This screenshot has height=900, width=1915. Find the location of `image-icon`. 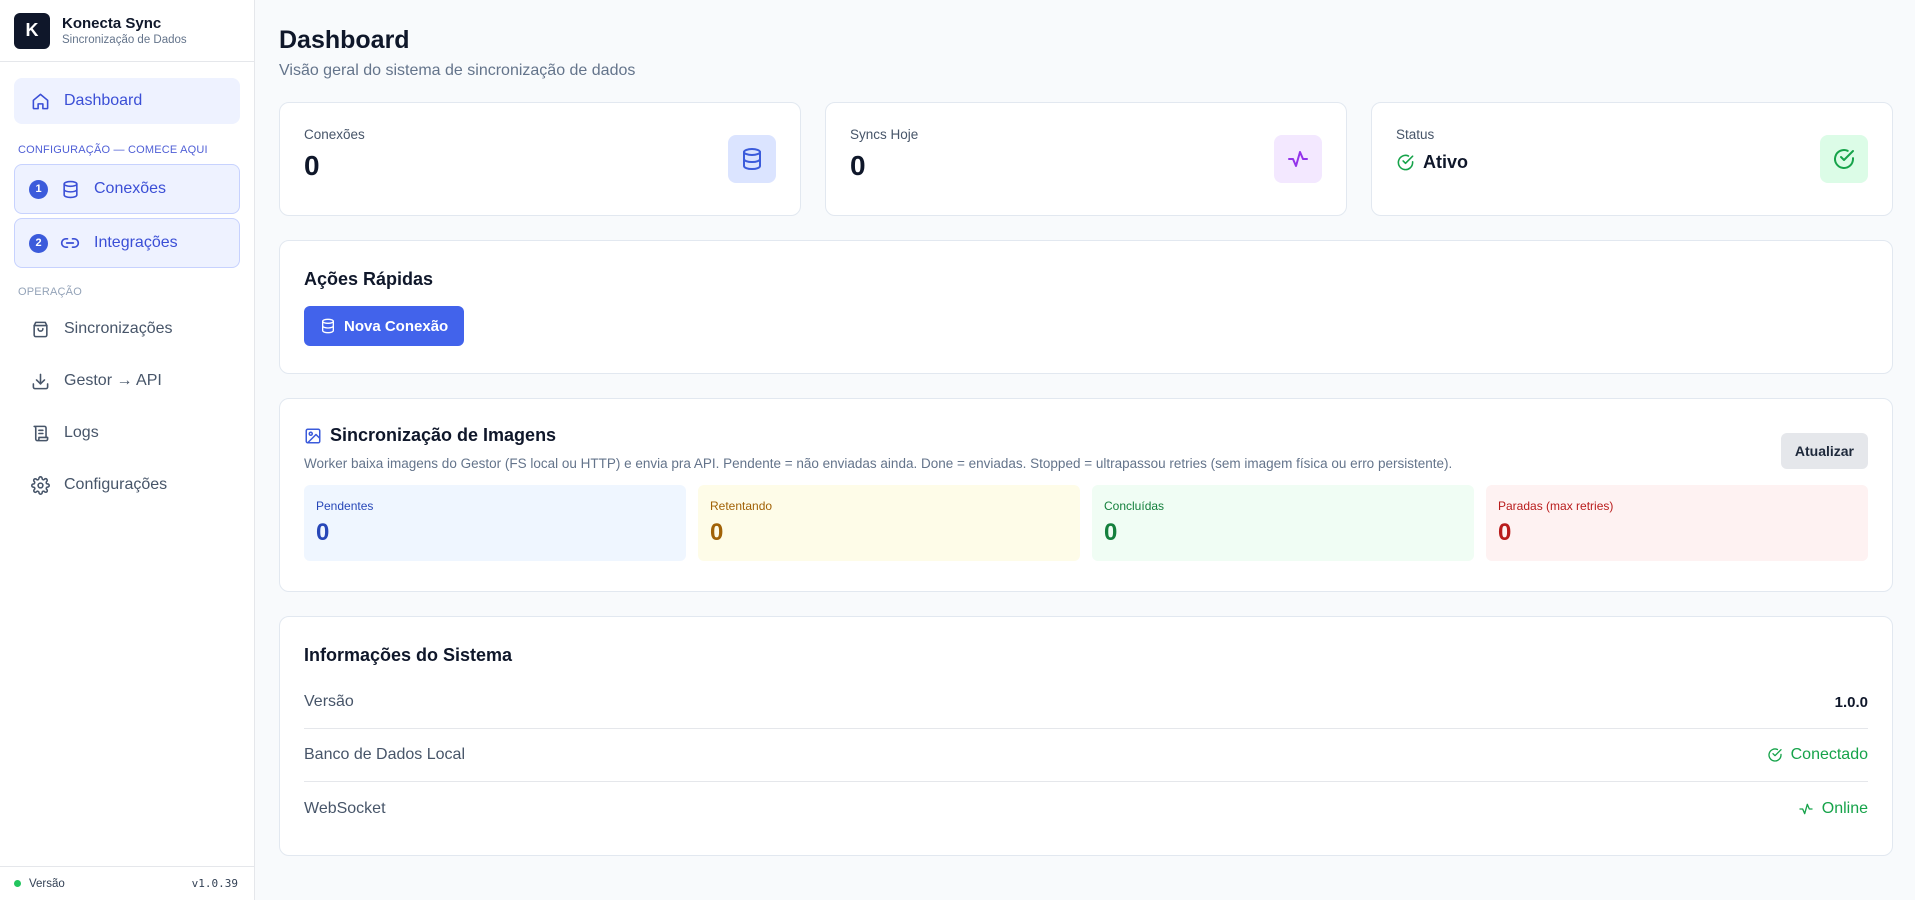

image-icon is located at coordinates (313, 436).